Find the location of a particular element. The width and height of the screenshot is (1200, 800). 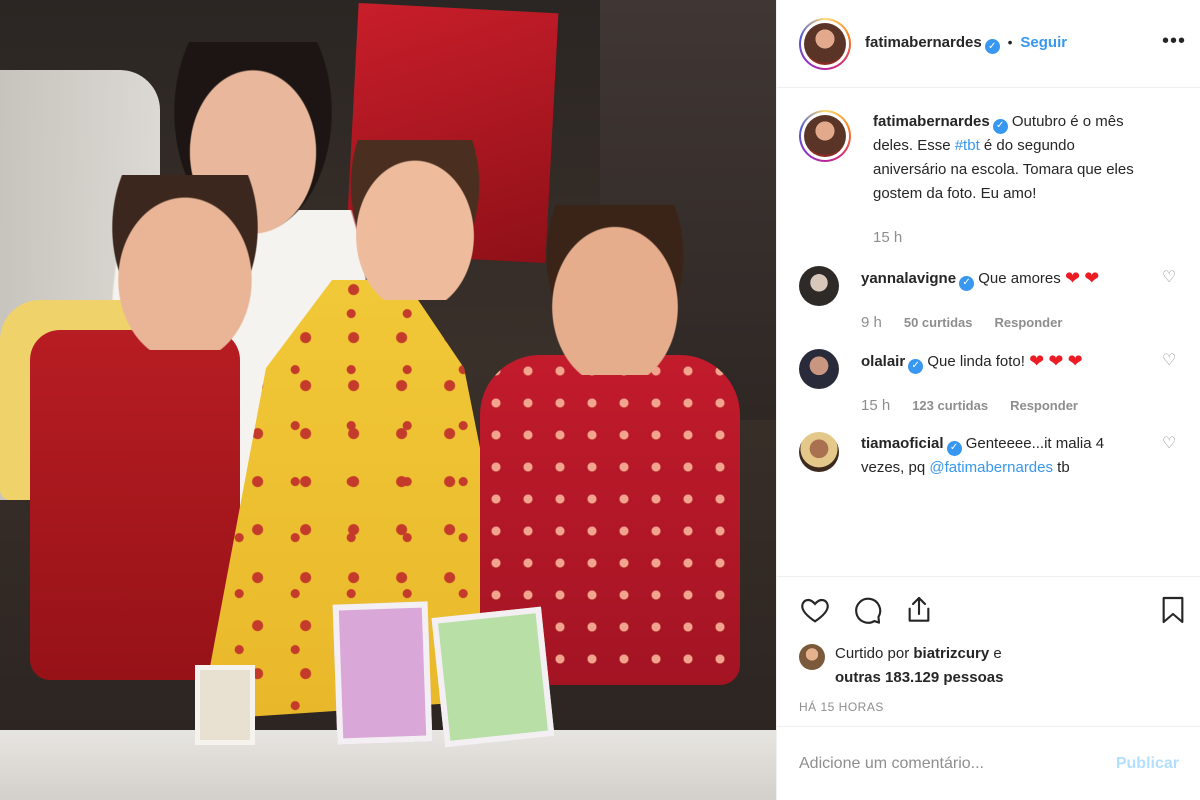

action-bar is located at coordinates (988, 609).